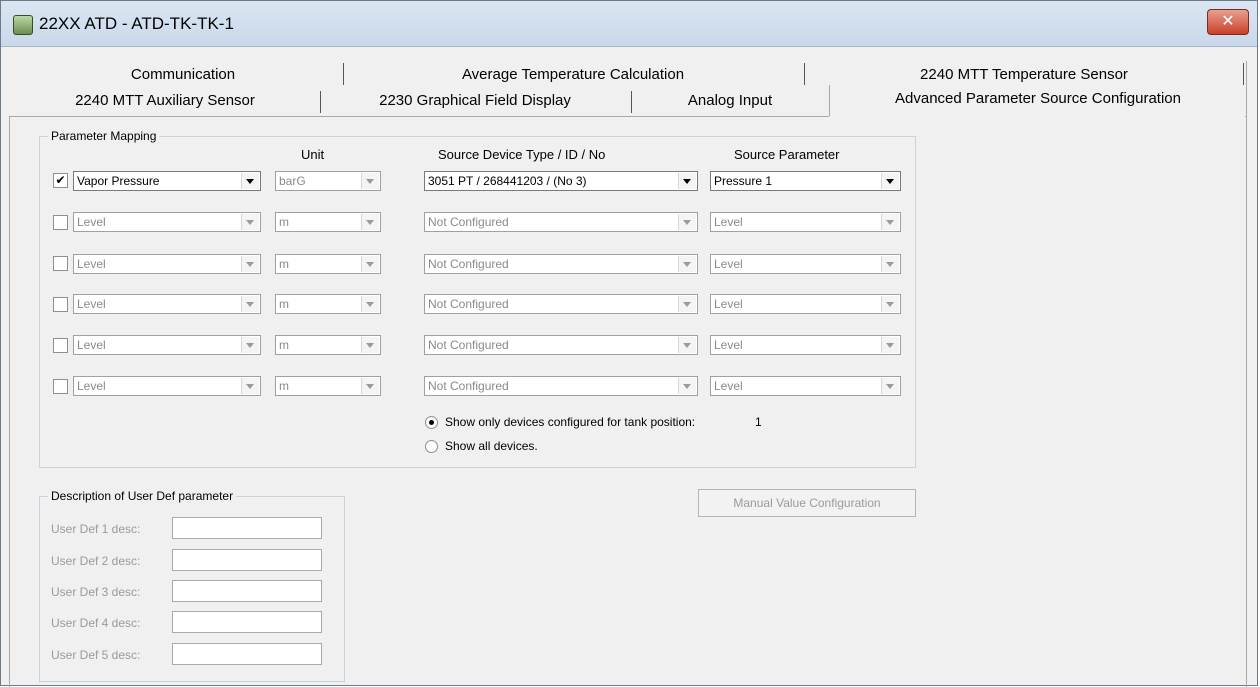 This screenshot has height=687, width=1260. What do you see at coordinates (1228, 22) in the screenshot?
I see `close-button: ✕` at bounding box center [1228, 22].